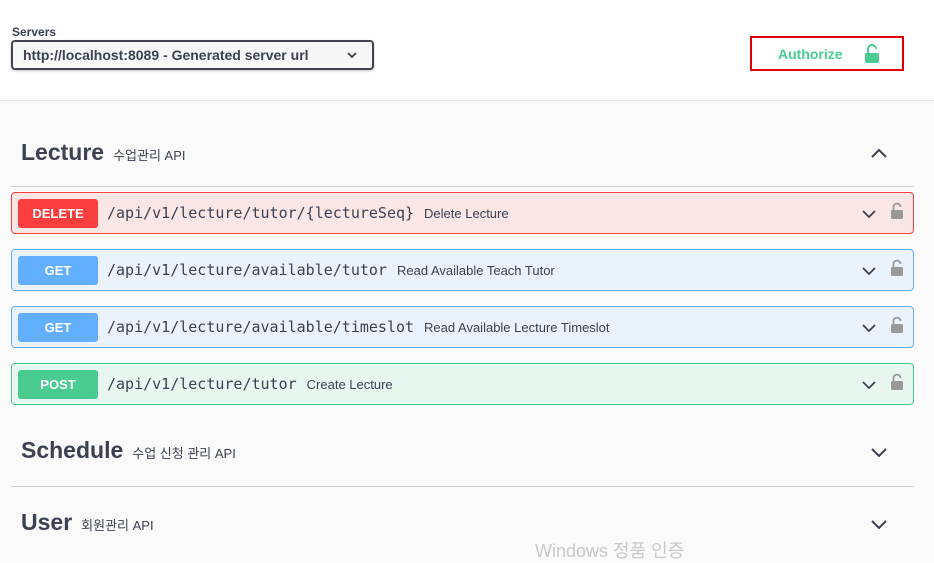 Image resolution: width=934 pixels, height=563 pixels. What do you see at coordinates (466, 213) in the screenshot?
I see `operation-summary: Delete Lecture` at bounding box center [466, 213].